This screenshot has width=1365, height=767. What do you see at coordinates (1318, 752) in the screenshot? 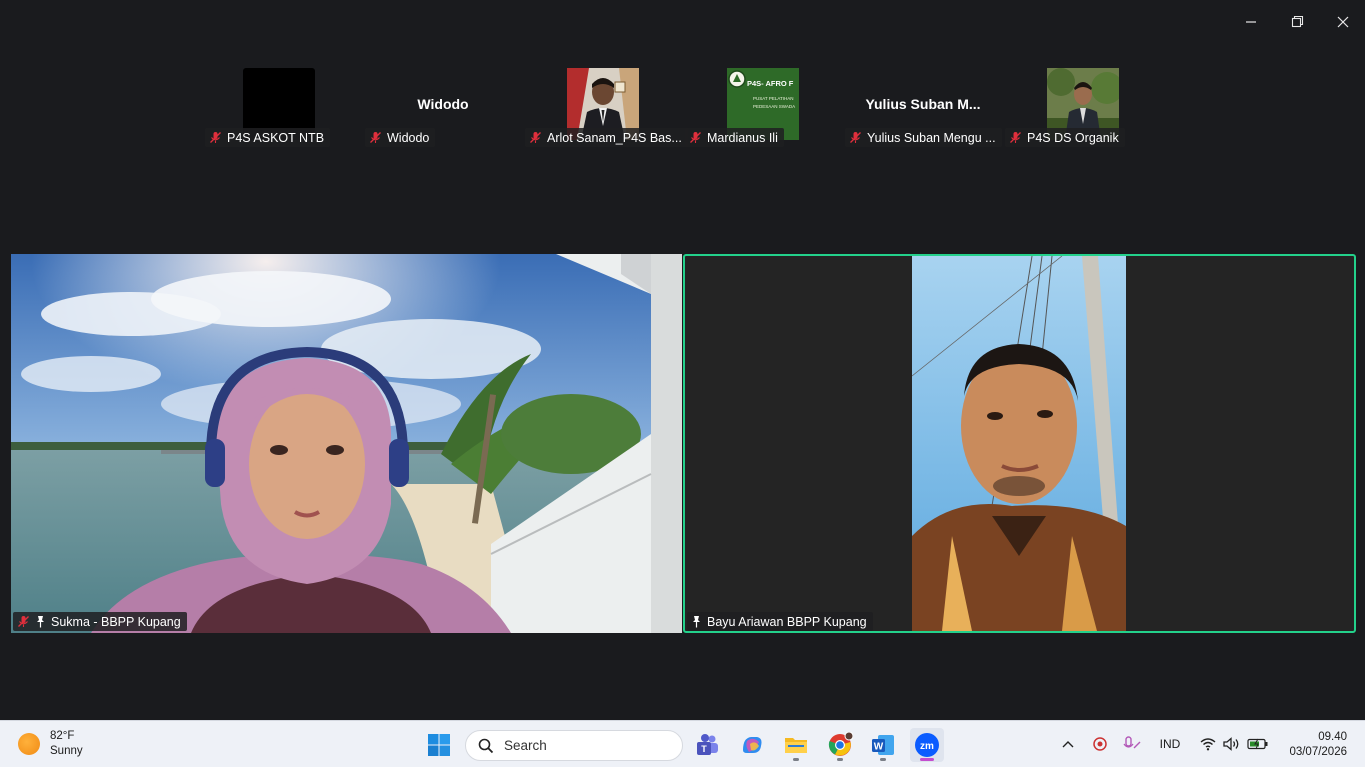
I see `clock-date: 03/07/2026` at bounding box center [1318, 752].